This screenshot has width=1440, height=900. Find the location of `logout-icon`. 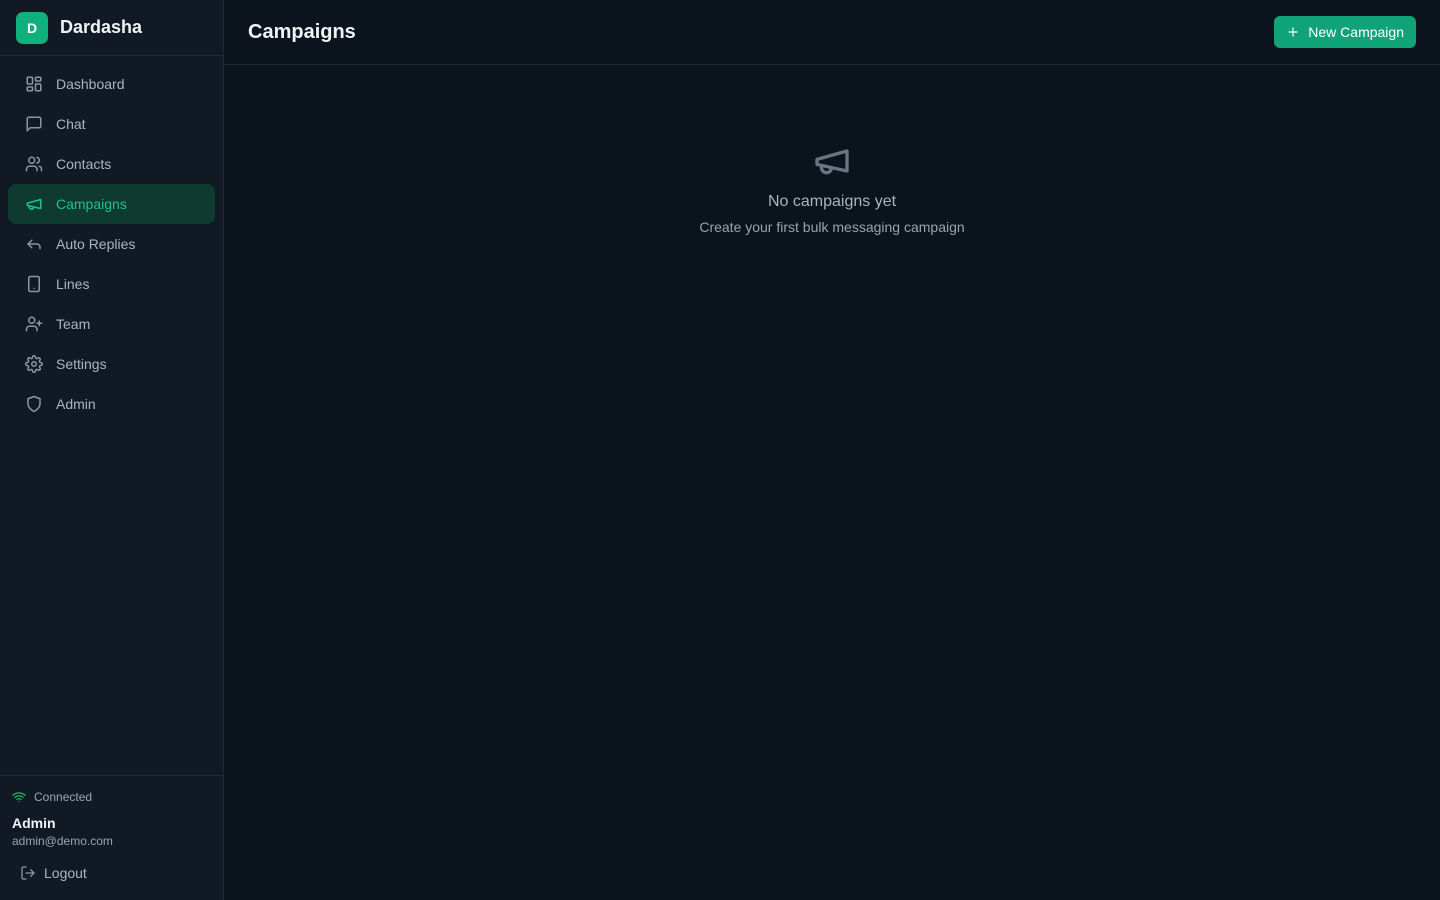

logout-icon is located at coordinates (28, 873).